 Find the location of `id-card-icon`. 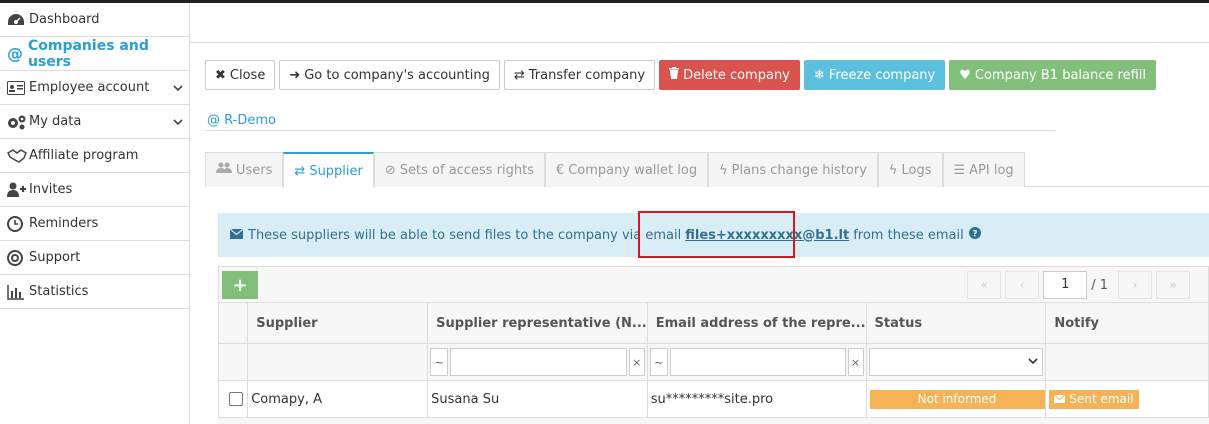

id-card-icon is located at coordinates (18, 87).